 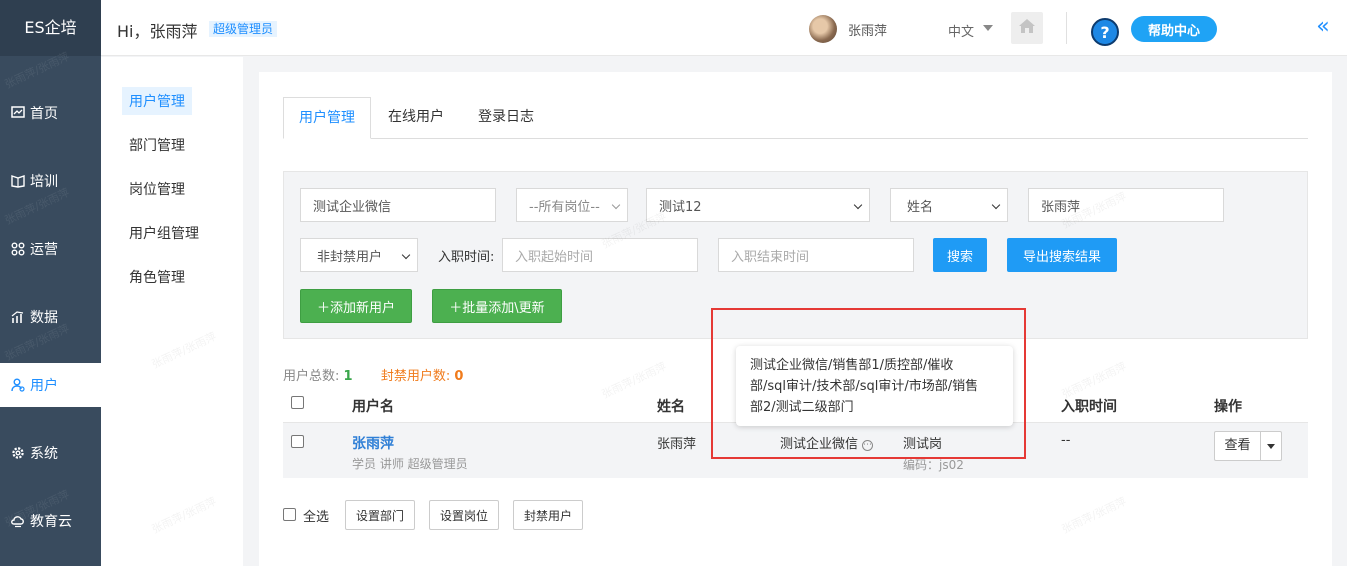 What do you see at coordinates (157, 277) in the screenshot?
I see `submenu-role-management: 角色管理` at bounding box center [157, 277].